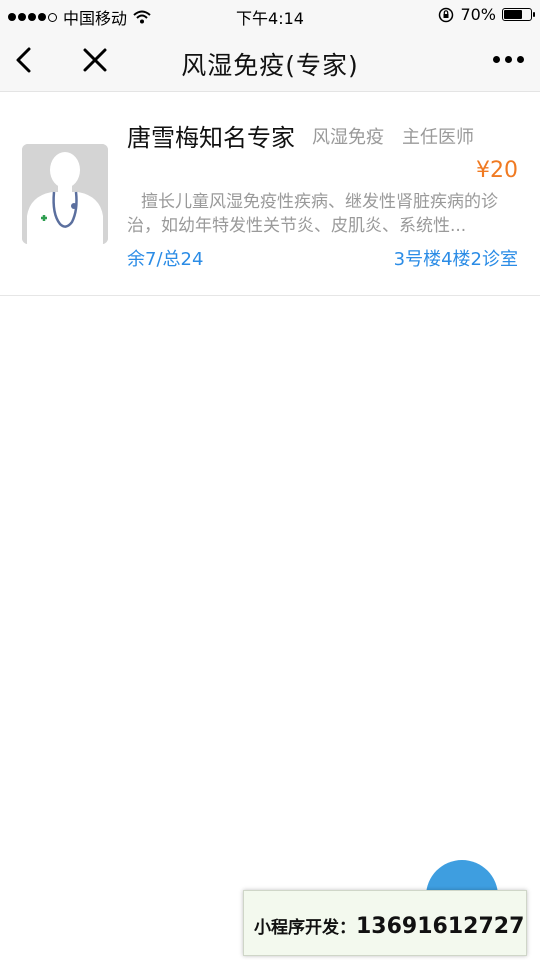 The height and width of the screenshot is (960, 540). I want to click on promo-phone: 13691612727, so click(440, 926).